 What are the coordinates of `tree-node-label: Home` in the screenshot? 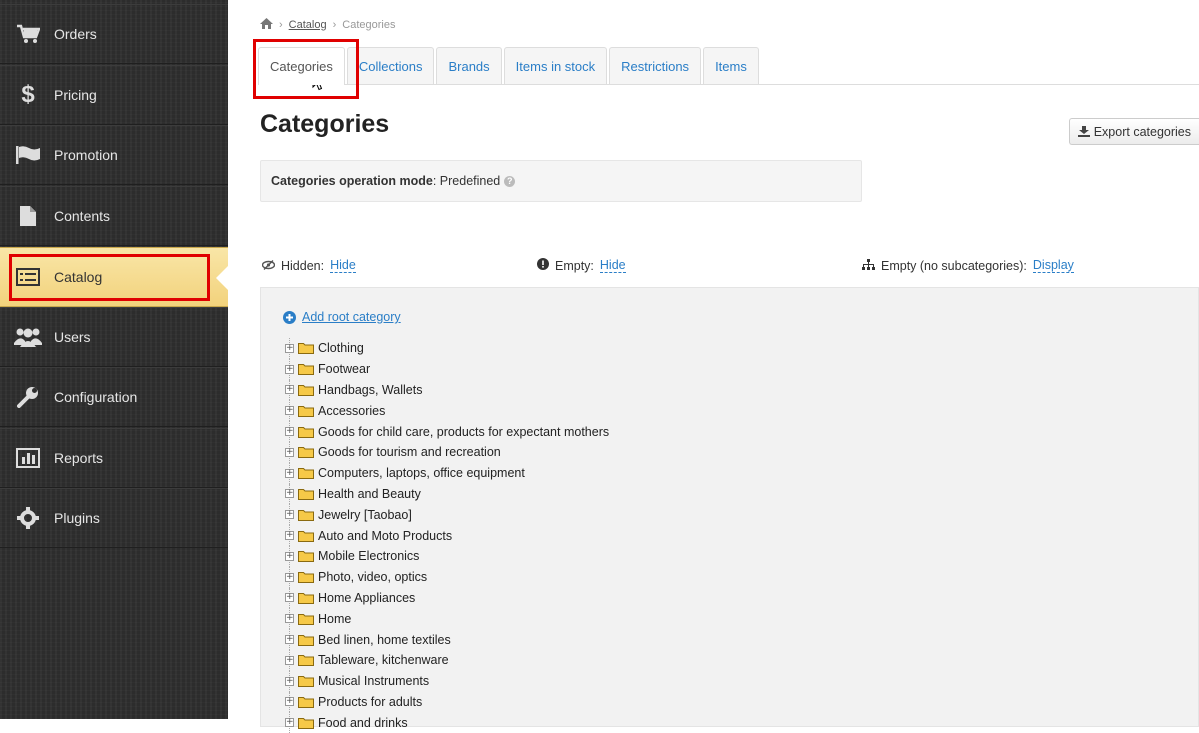 It's located at (334, 619).